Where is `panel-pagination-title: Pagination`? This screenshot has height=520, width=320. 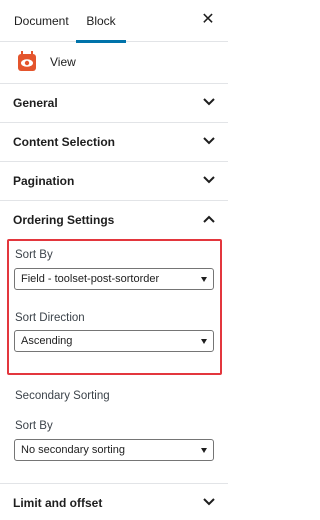
panel-pagination-title: Pagination is located at coordinates (44, 181).